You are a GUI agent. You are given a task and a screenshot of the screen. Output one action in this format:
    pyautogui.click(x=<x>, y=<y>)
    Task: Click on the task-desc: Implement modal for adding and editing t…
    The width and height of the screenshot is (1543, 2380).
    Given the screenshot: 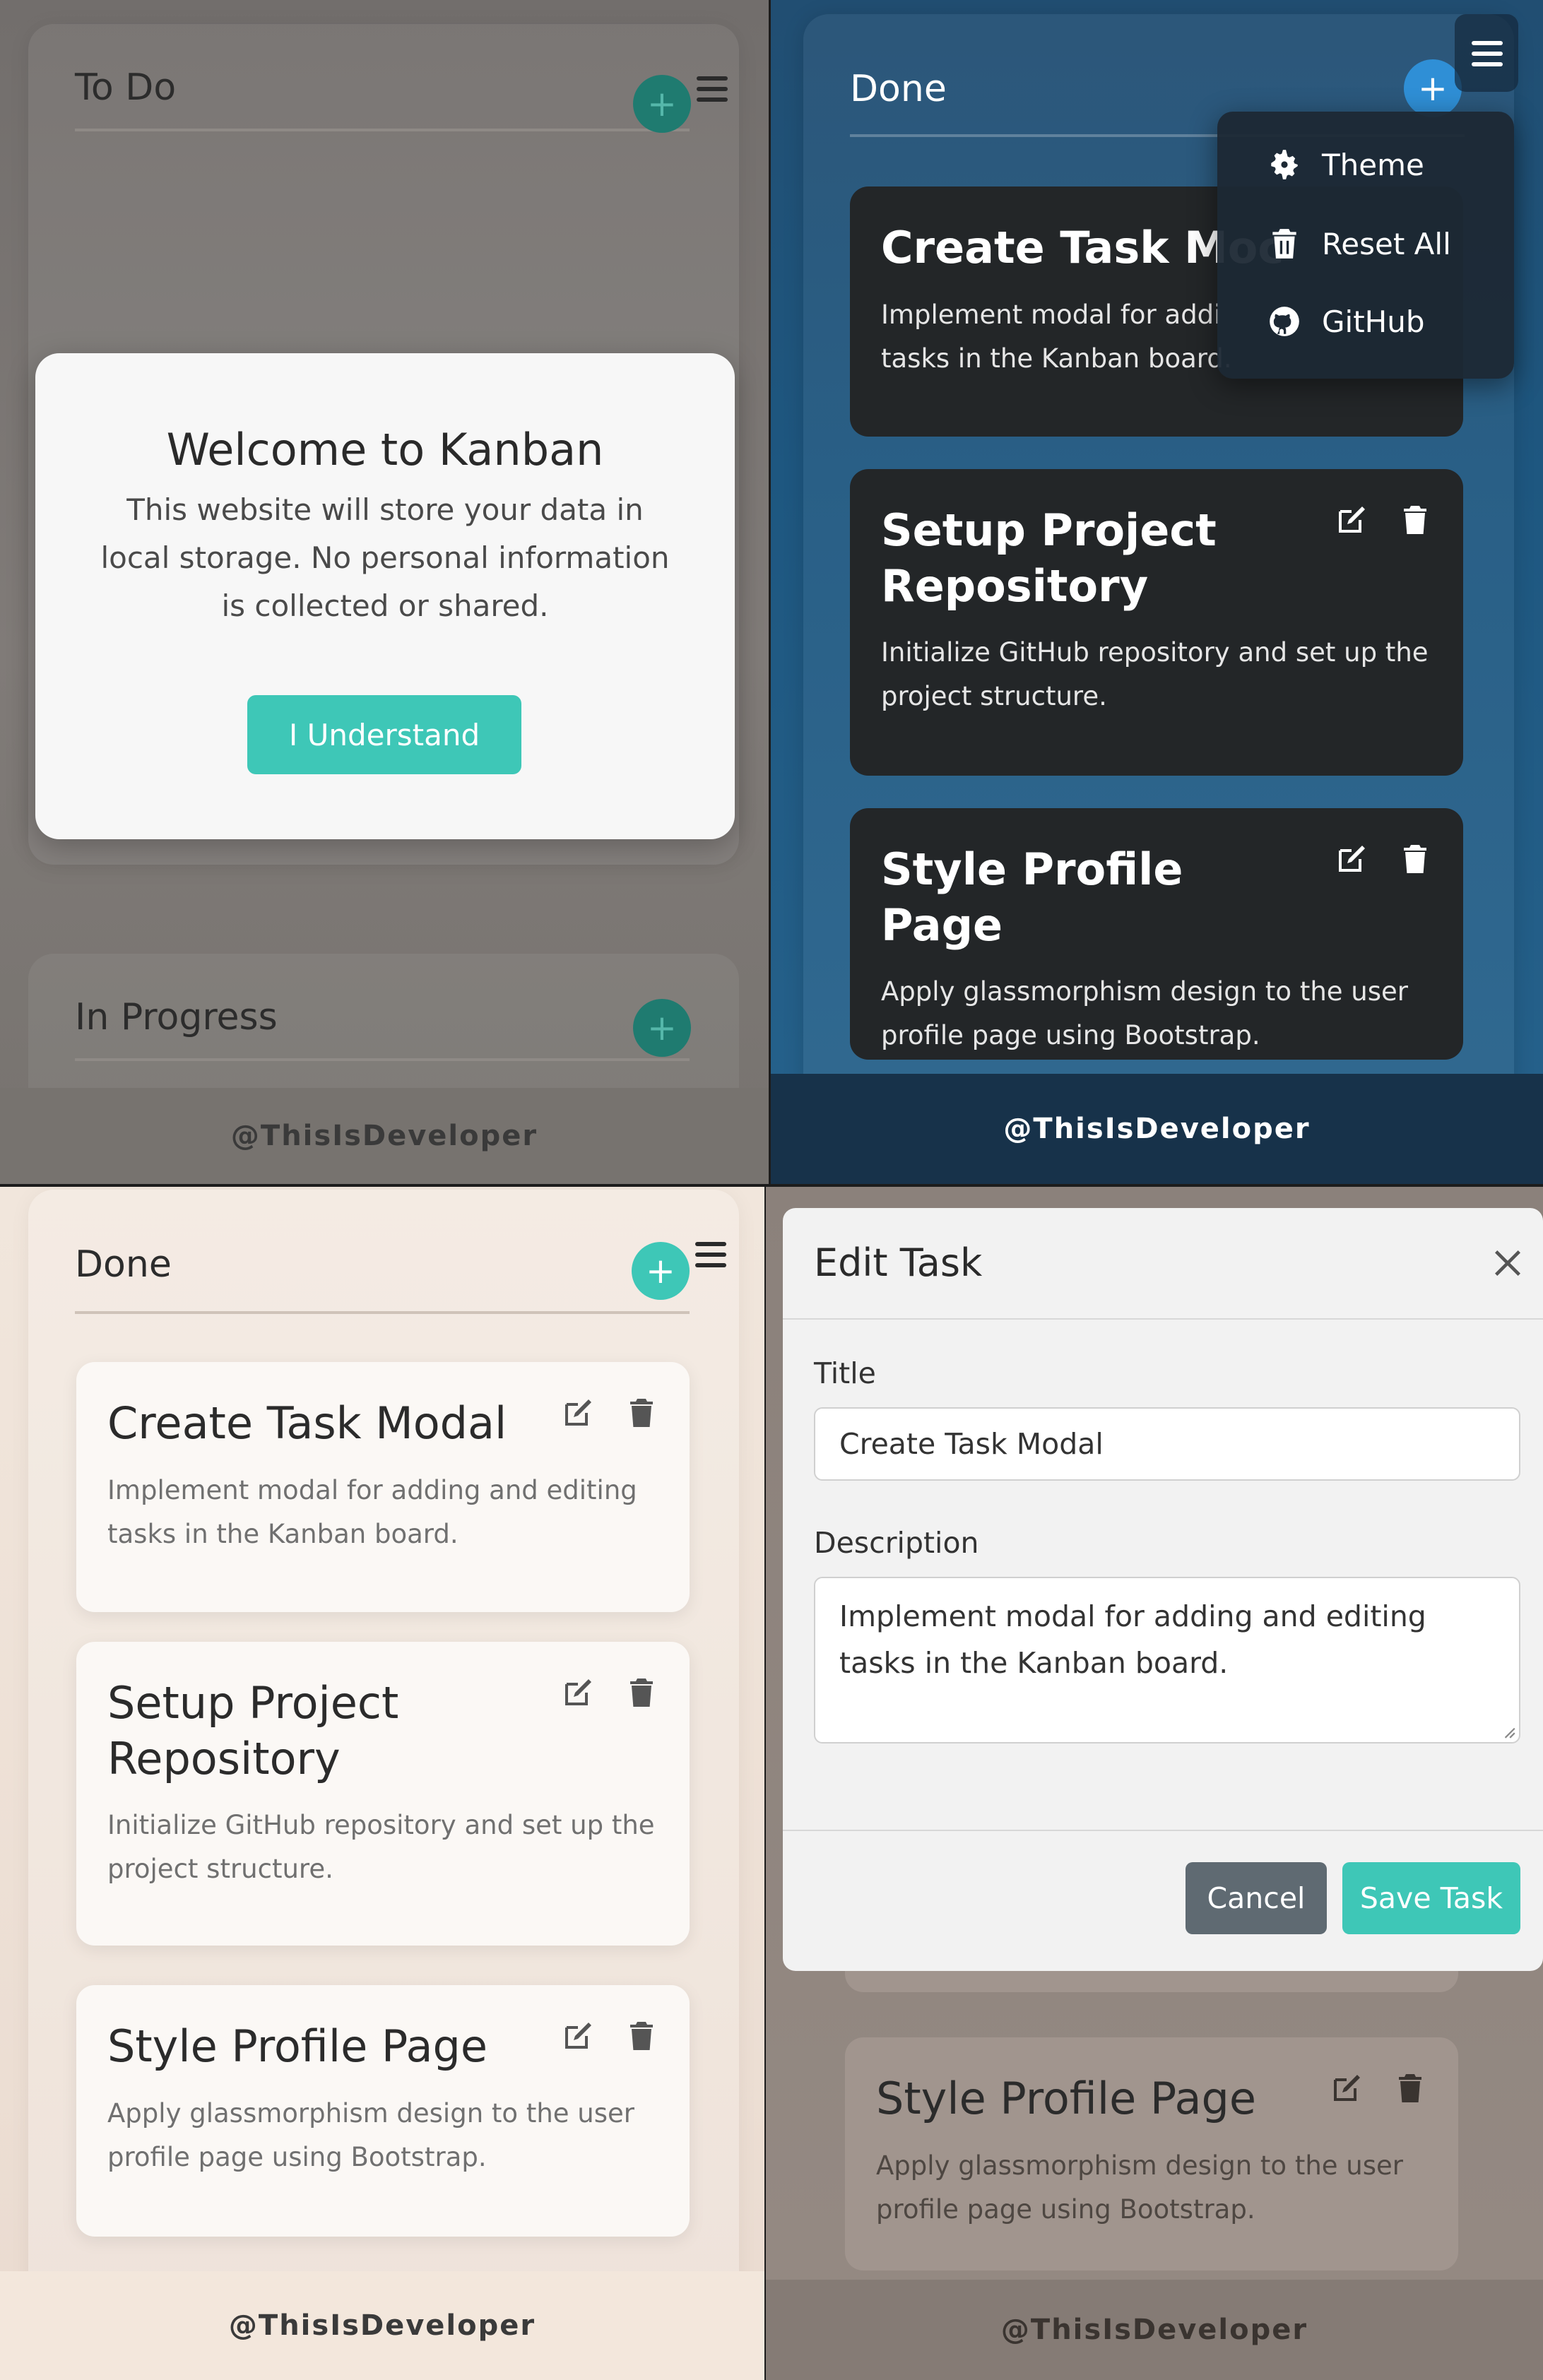 What is the action you would take?
    pyautogui.click(x=372, y=1512)
    